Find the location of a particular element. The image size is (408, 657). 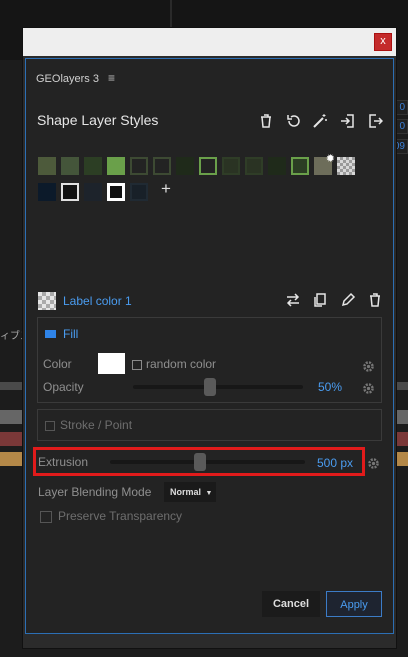

stroke-title: Stroke / Point is located at coordinates (96, 425).